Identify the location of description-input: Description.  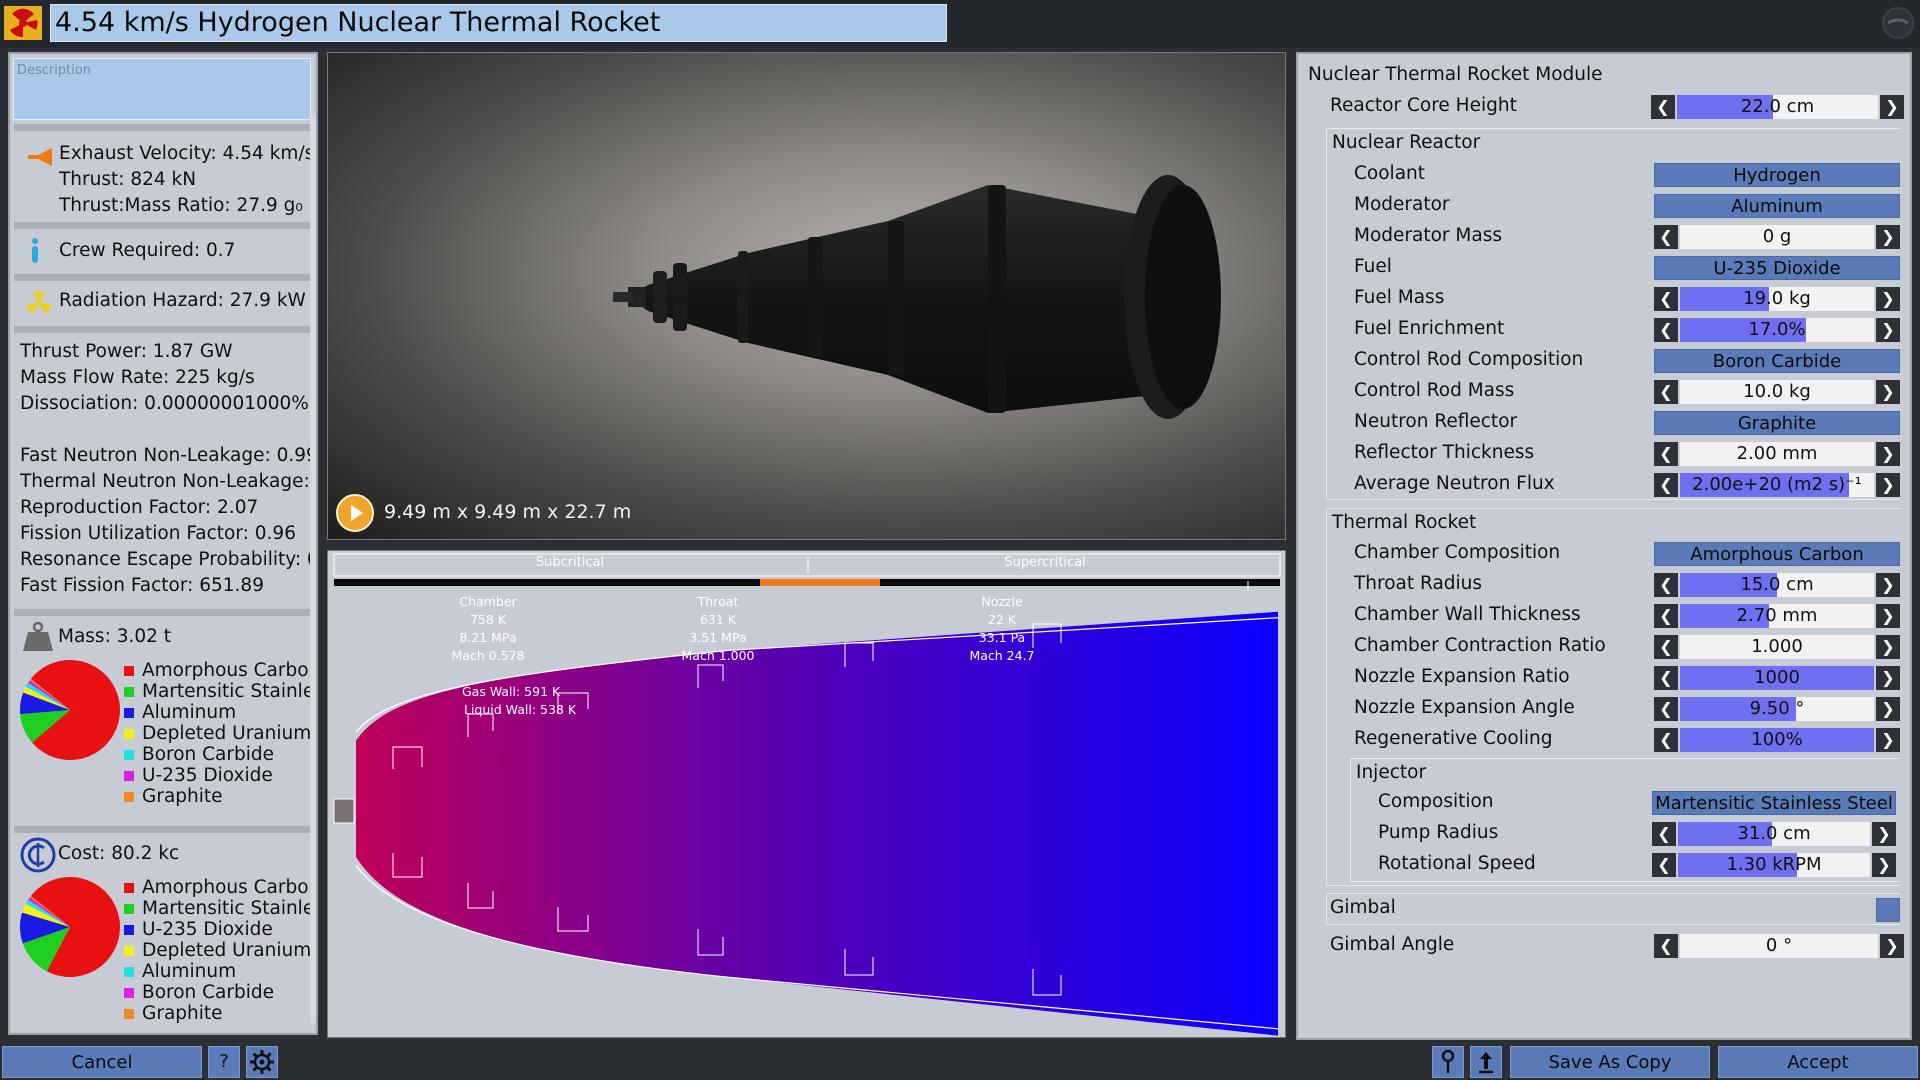
(162, 89).